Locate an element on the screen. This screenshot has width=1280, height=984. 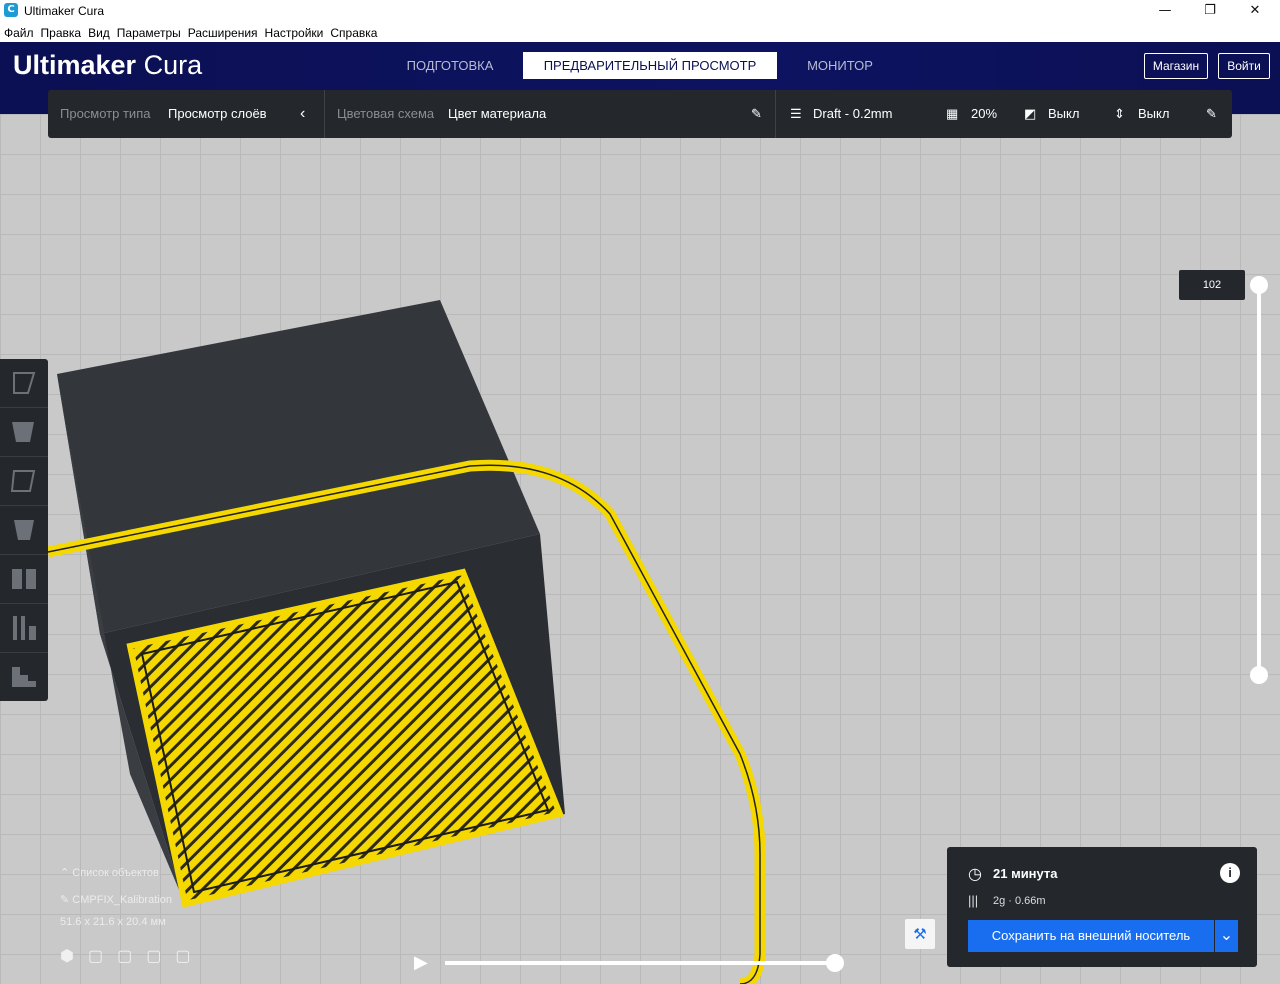
infill-icon: ▦ is located at coordinates (952, 113).